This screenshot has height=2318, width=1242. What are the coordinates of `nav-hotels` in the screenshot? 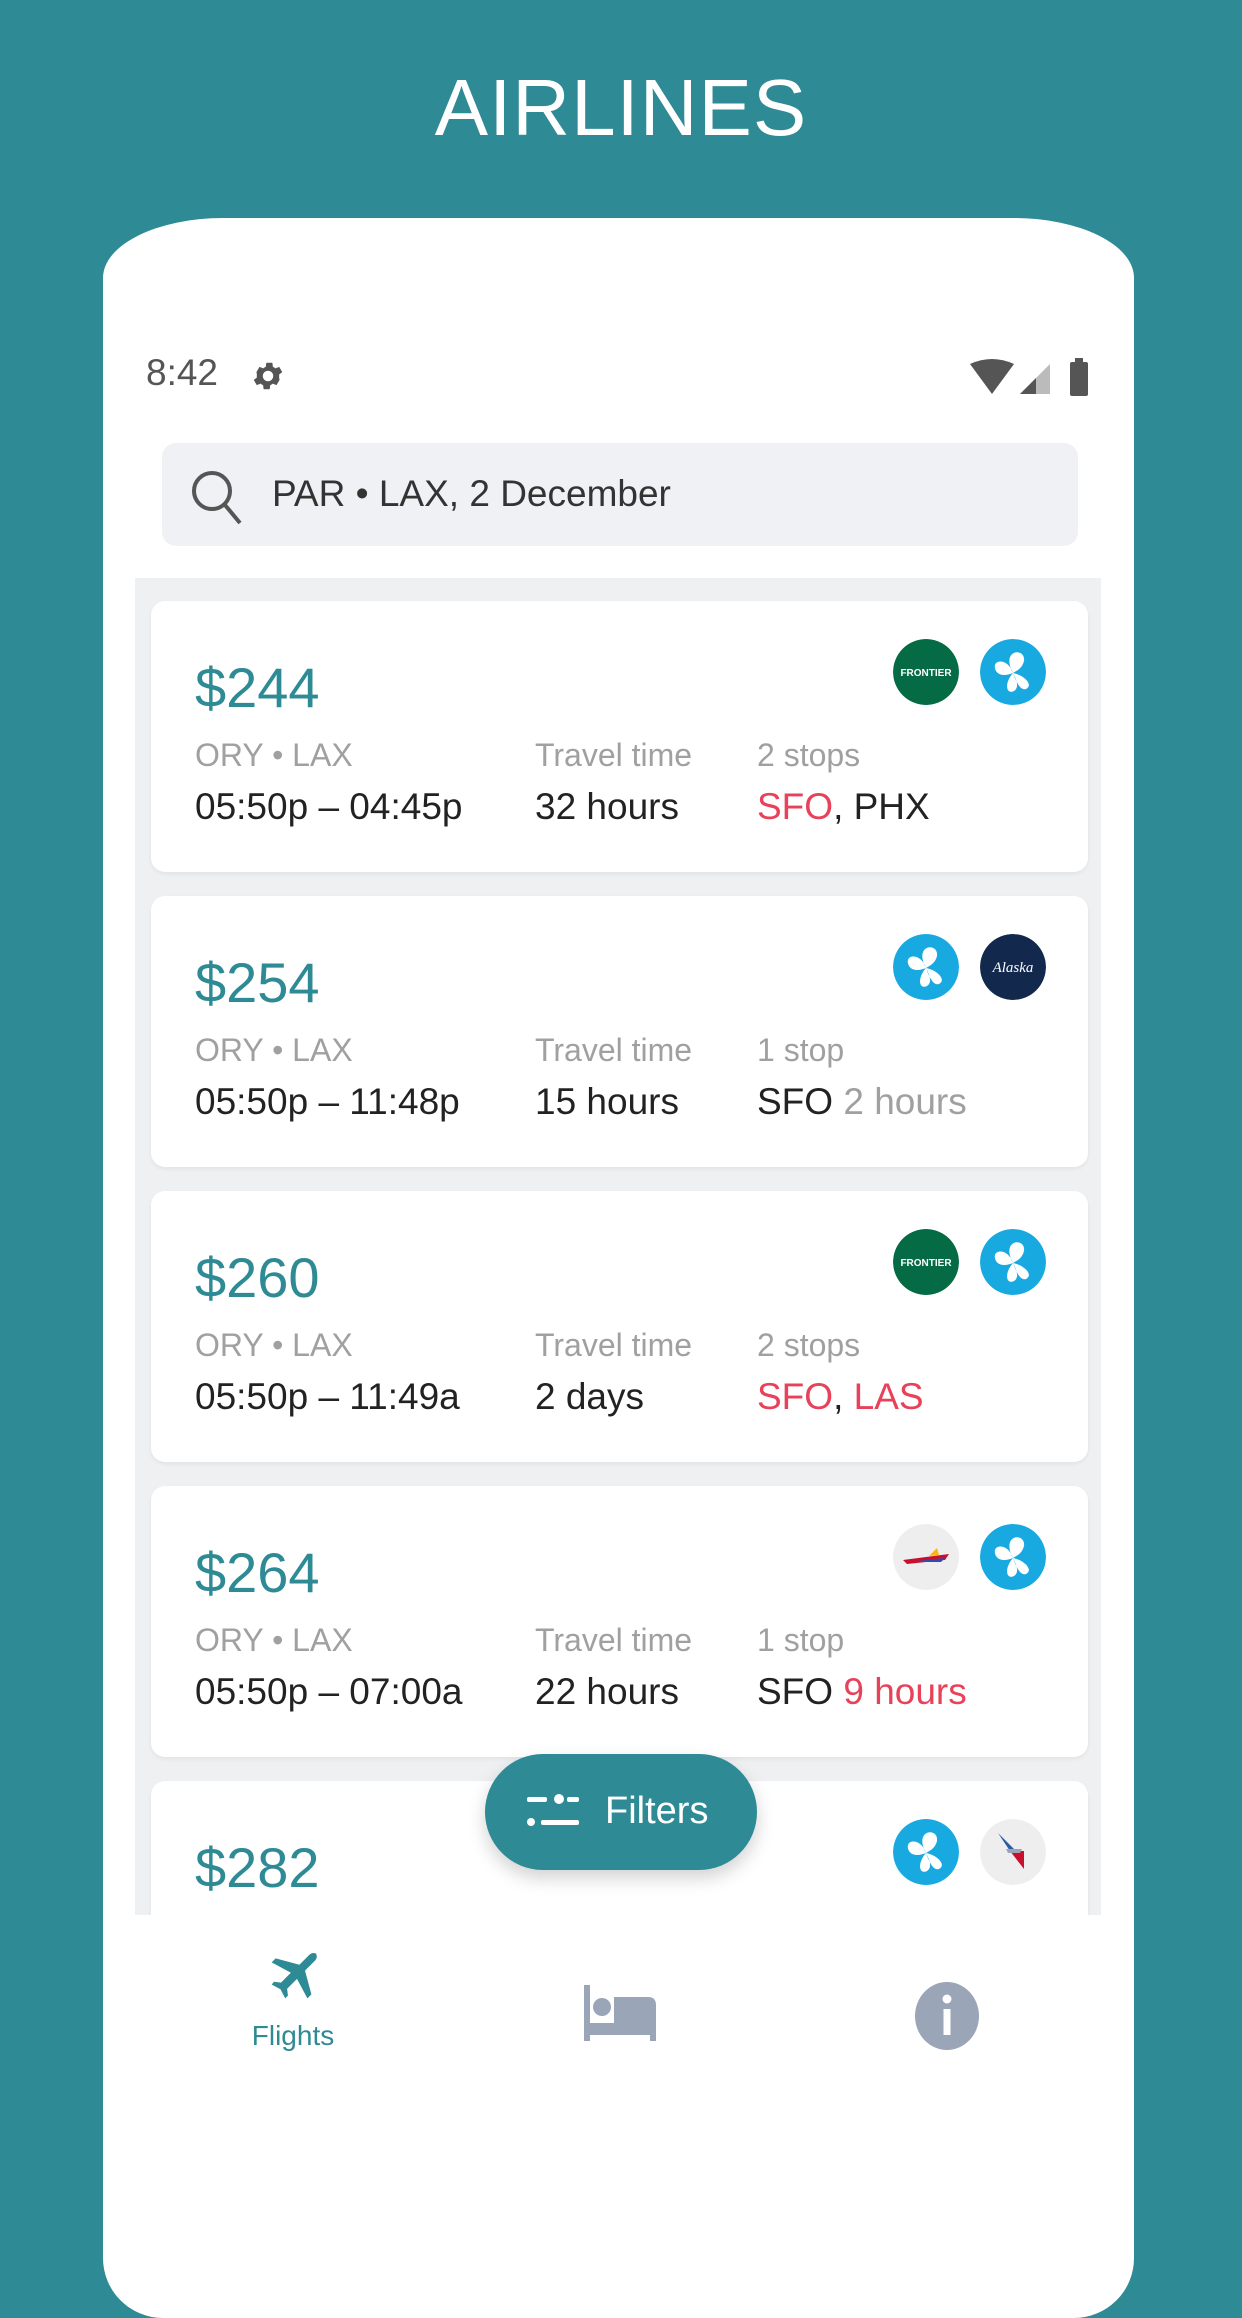 It's located at (620, 1997).